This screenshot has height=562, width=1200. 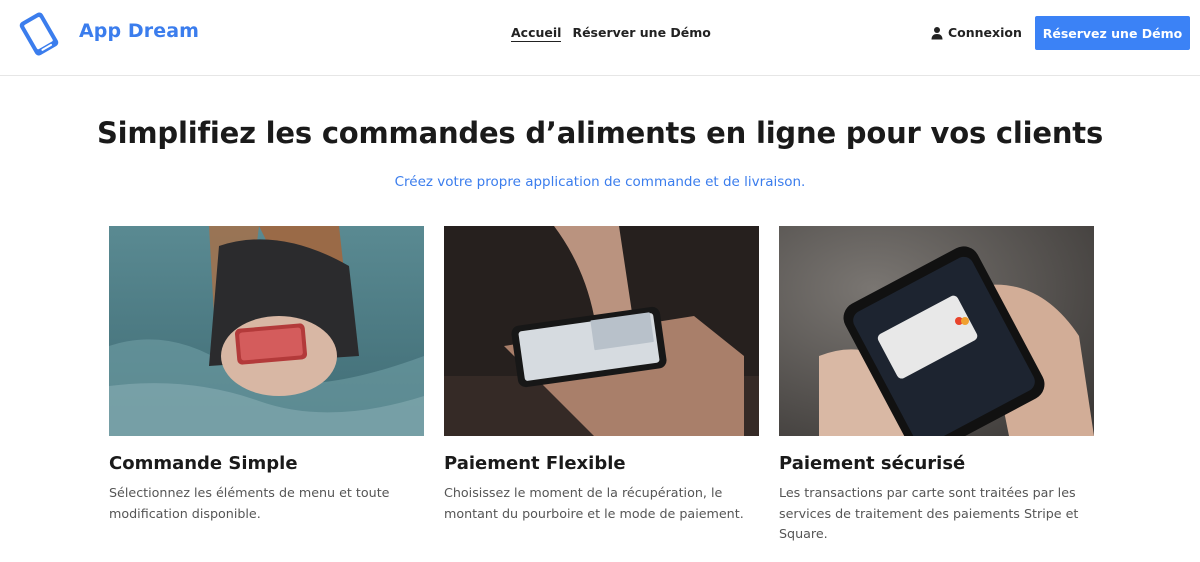 I want to click on feature-title: Paiement sécurisé, so click(x=872, y=463).